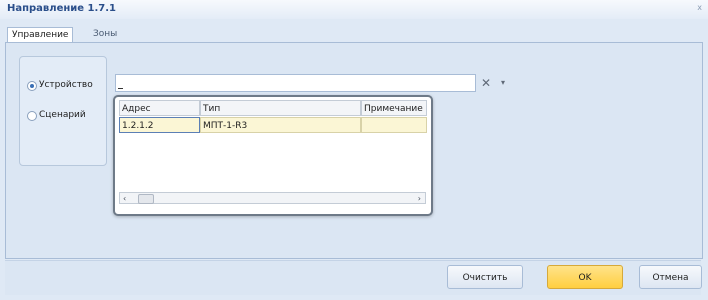  What do you see at coordinates (394, 108) in the screenshot?
I see `column-header-note: Примечание` at bounding box center [394, 108].